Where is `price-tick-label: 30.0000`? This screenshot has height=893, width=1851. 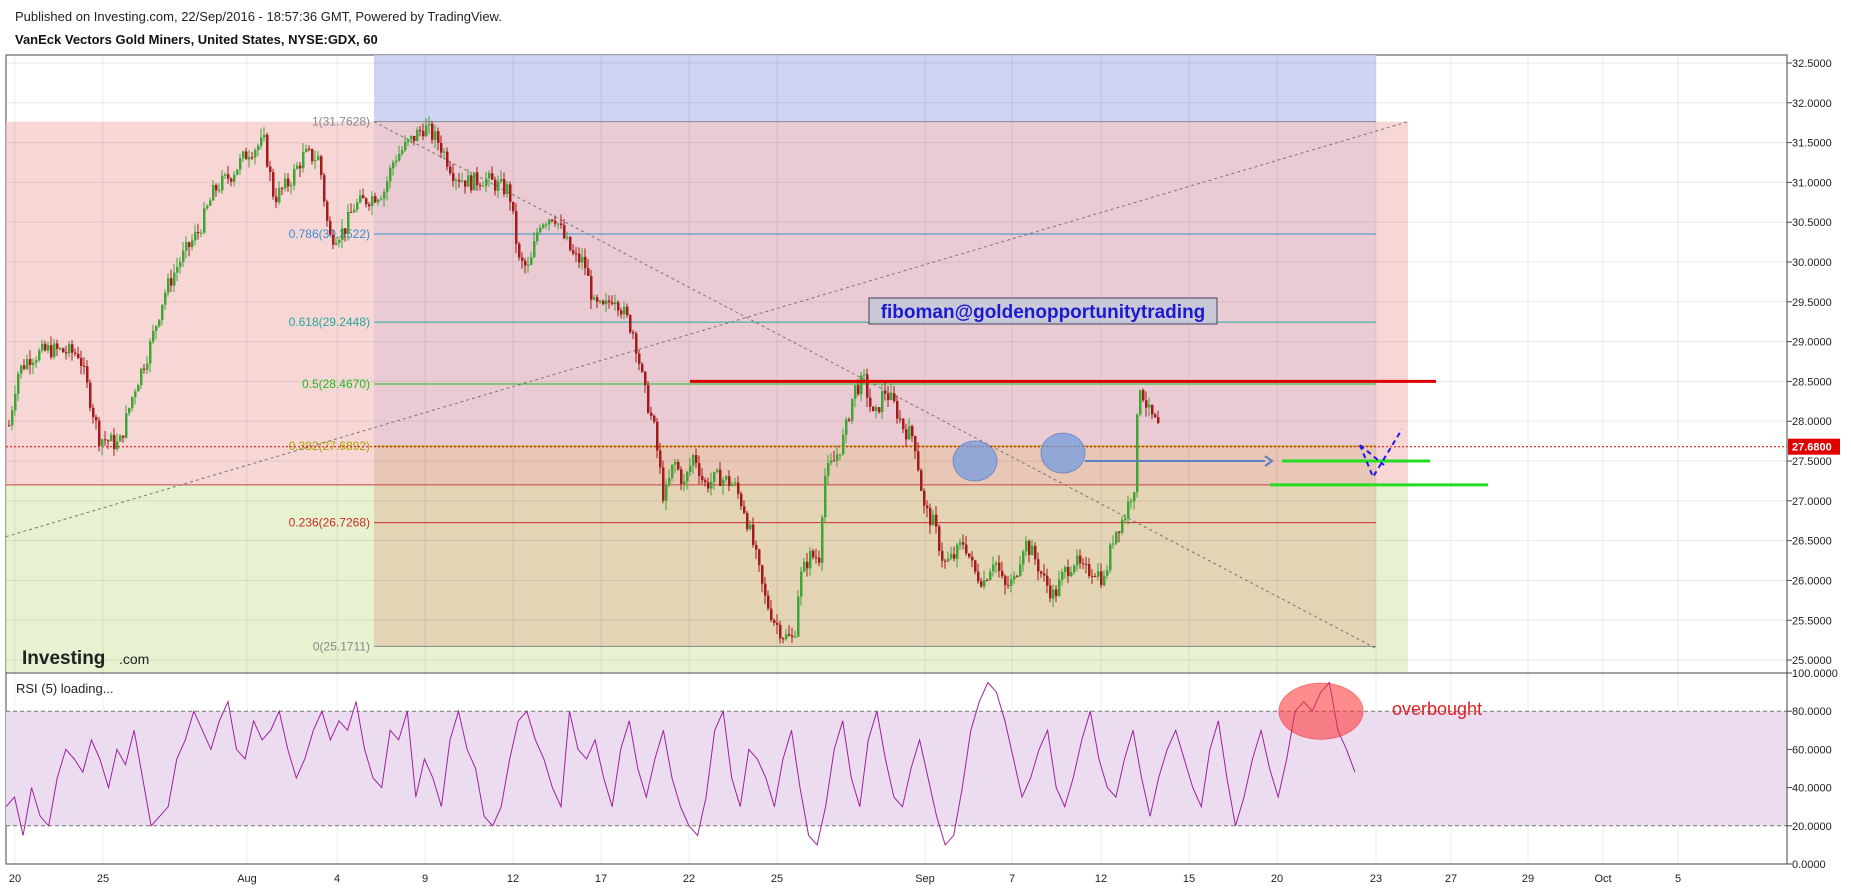 price-tick-label: 30.0000 is located at coordinates (1812, 263).